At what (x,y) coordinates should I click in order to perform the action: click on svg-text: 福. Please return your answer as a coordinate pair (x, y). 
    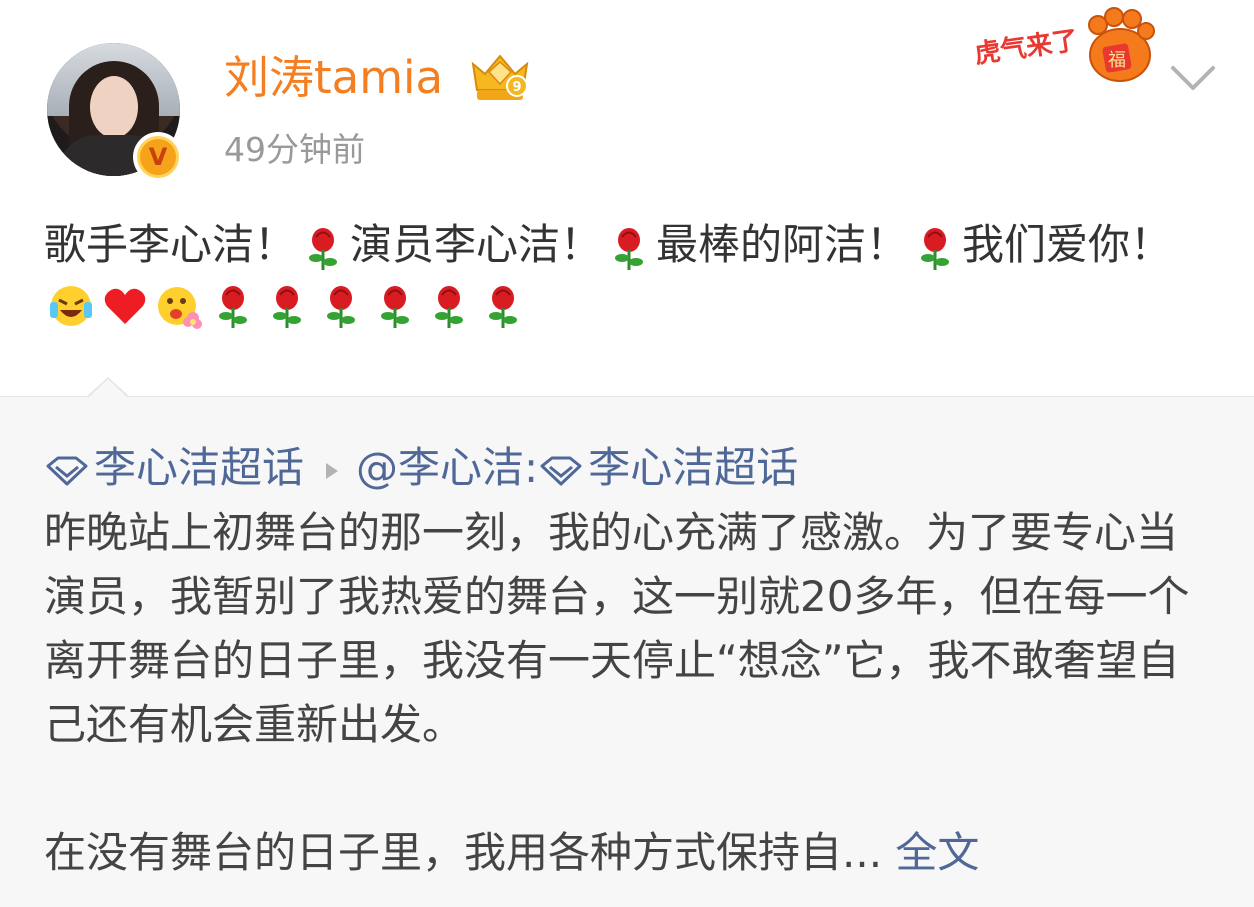
    Looking at the image, I should click on (1117, 60).